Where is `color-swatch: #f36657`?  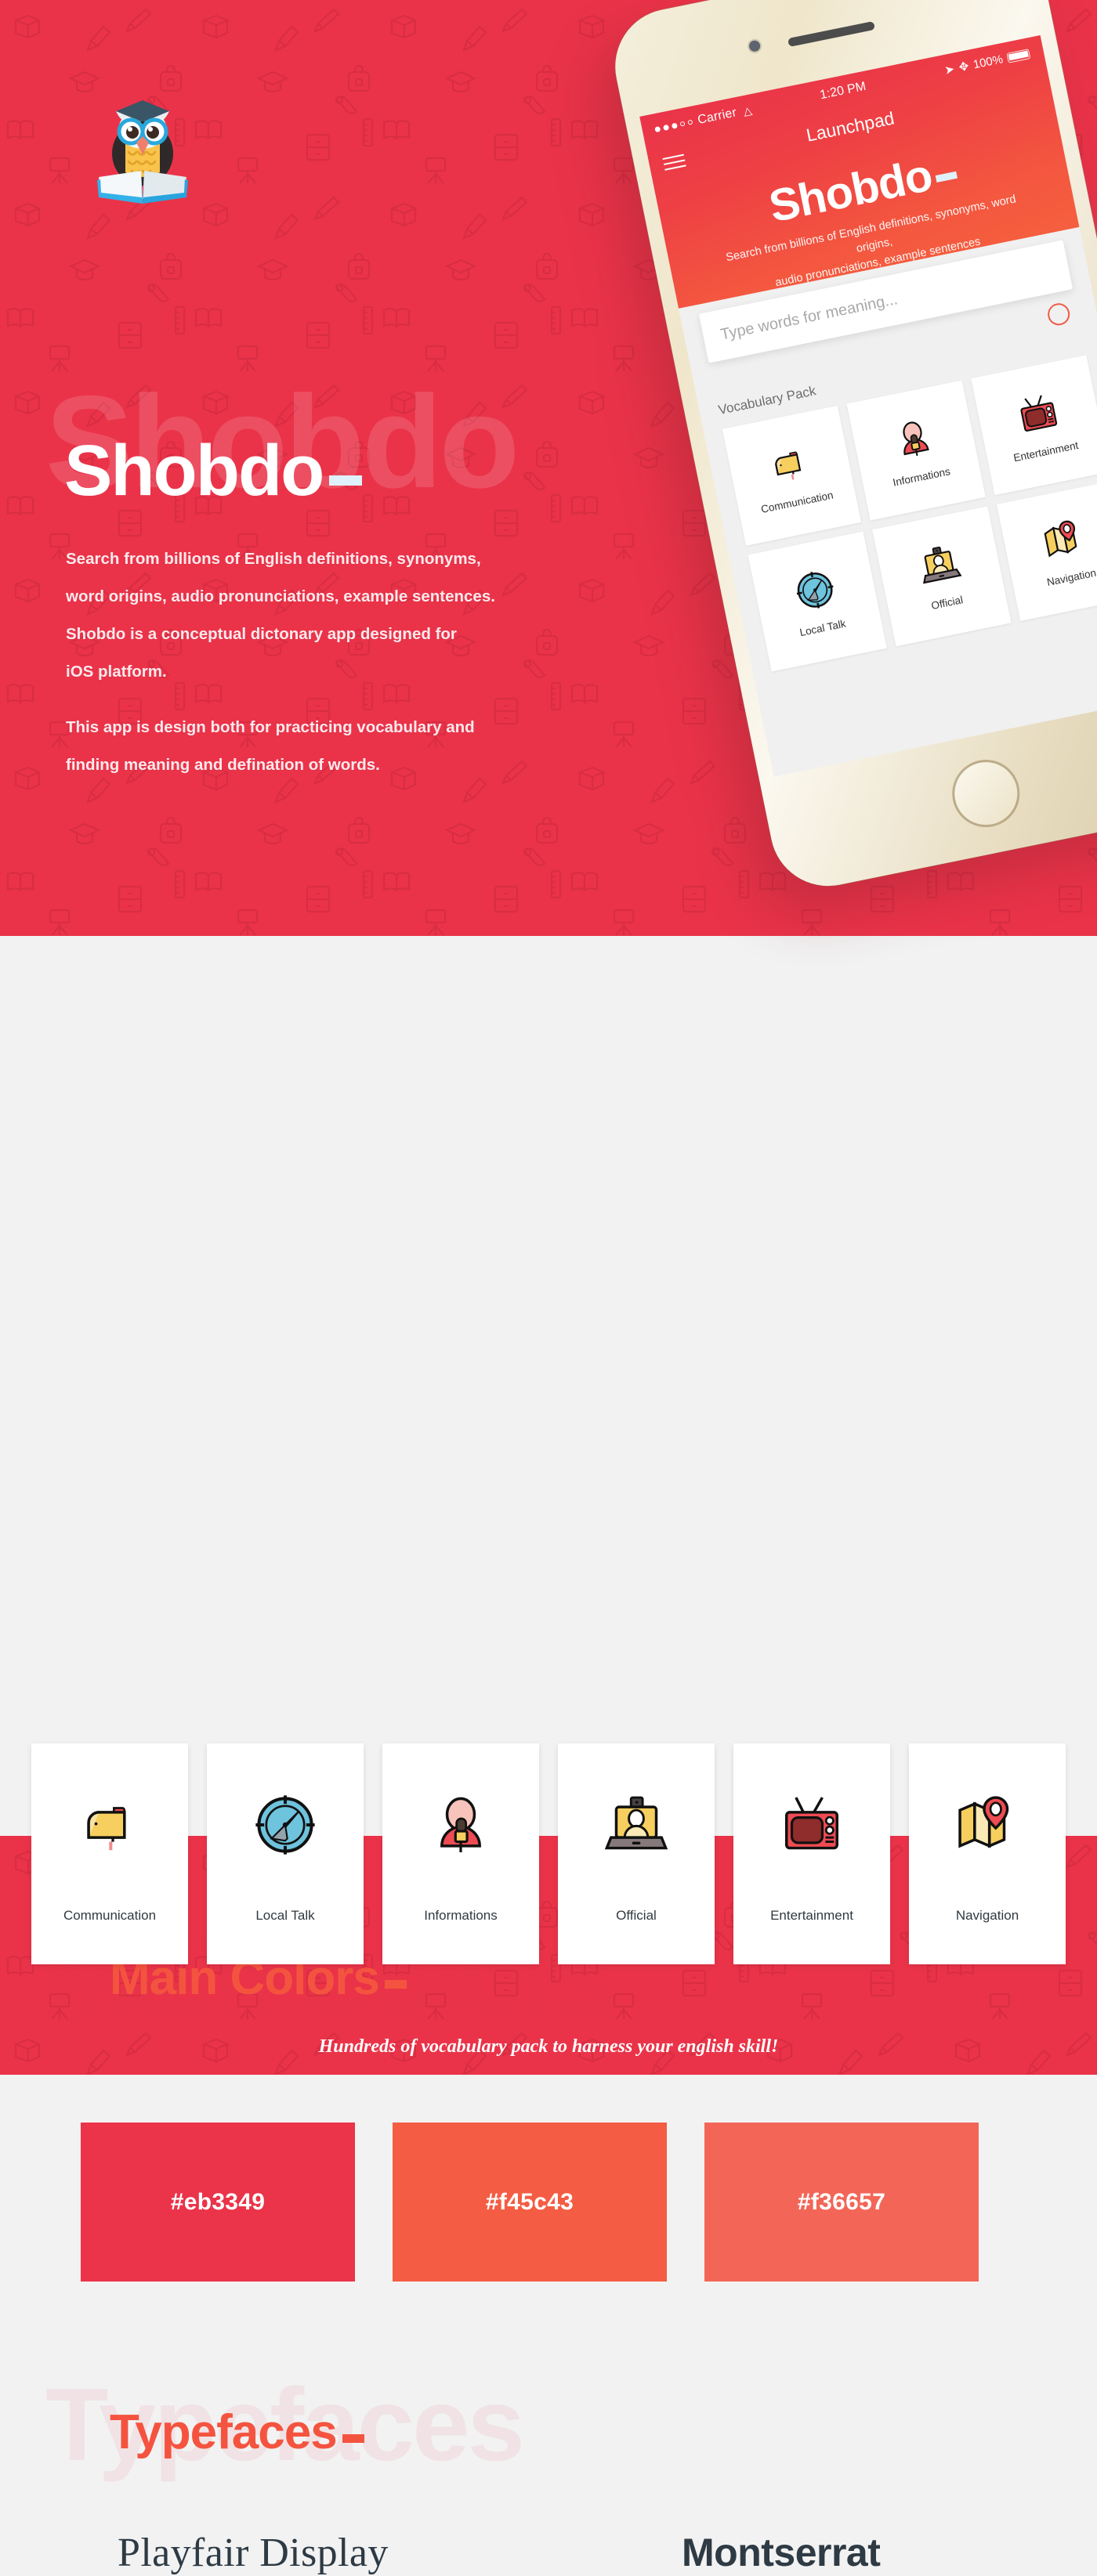 color-swatch: #f36657 is located at coordinates (841, 2202).